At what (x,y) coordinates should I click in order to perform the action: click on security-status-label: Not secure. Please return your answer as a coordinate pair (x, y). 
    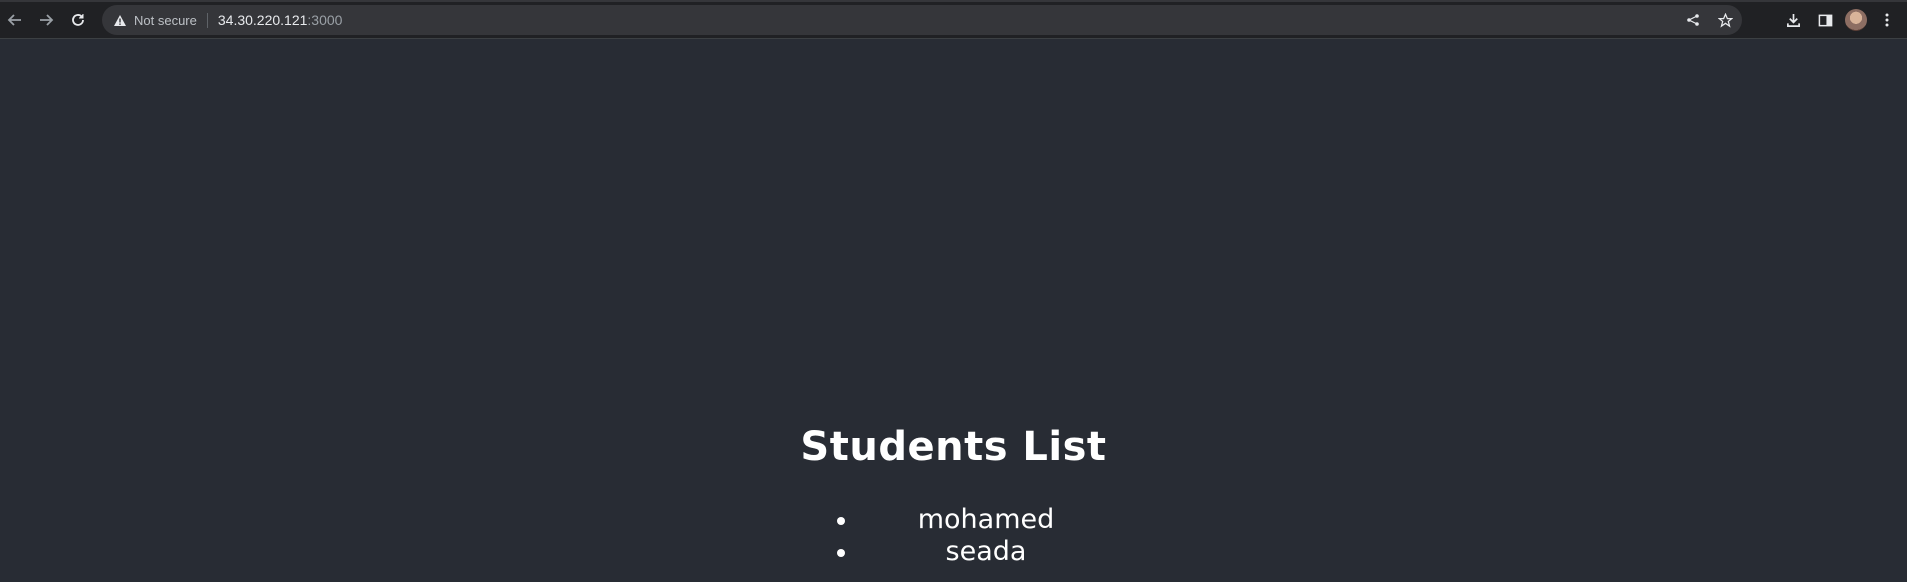
    Looking at the image, I should click on (165, 20).